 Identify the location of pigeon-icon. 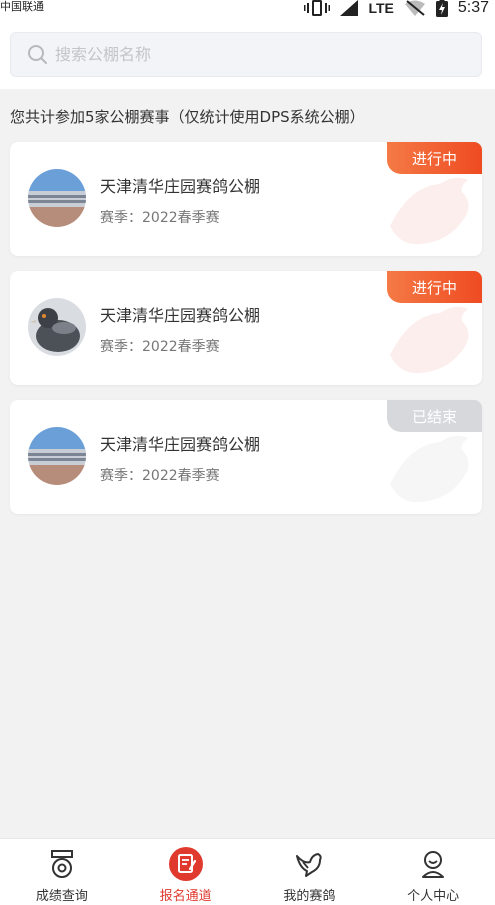
(309, 864).